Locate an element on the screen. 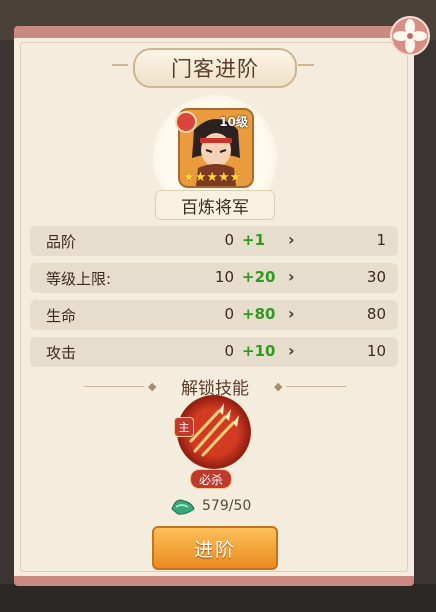  stat-increase: +10 is located at coordinates (259, 351).